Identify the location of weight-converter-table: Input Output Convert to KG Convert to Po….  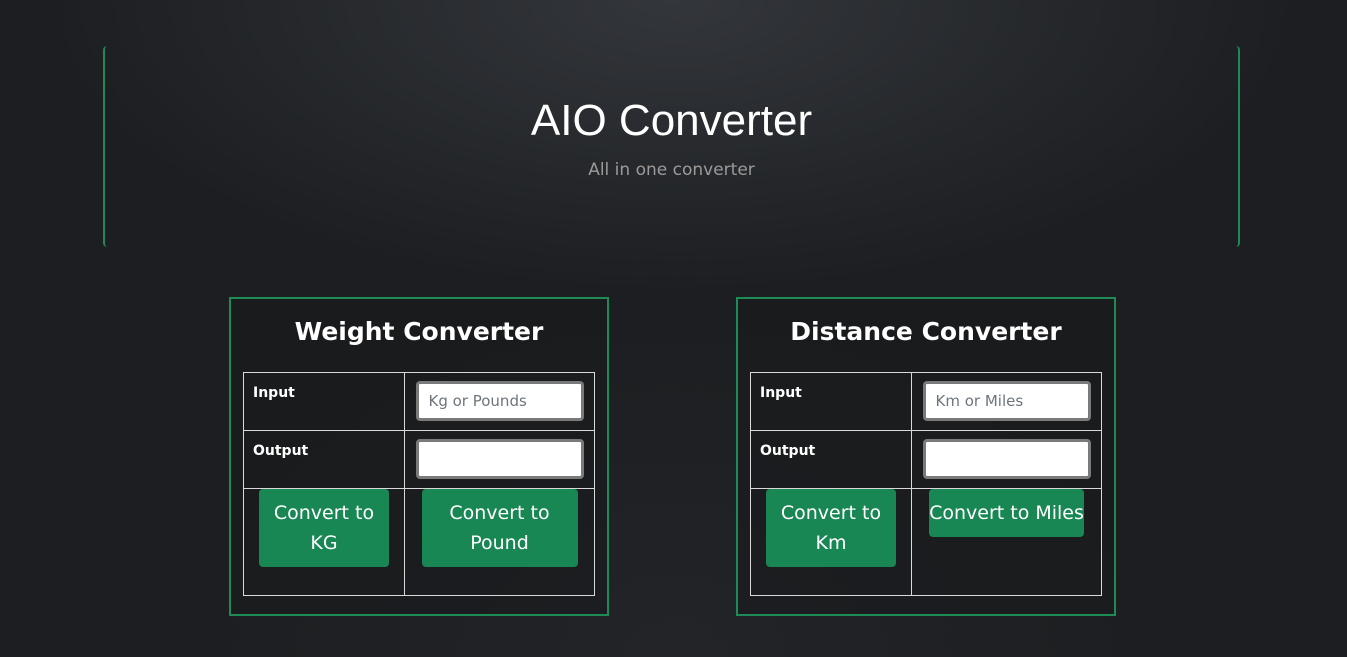
(419, 484).